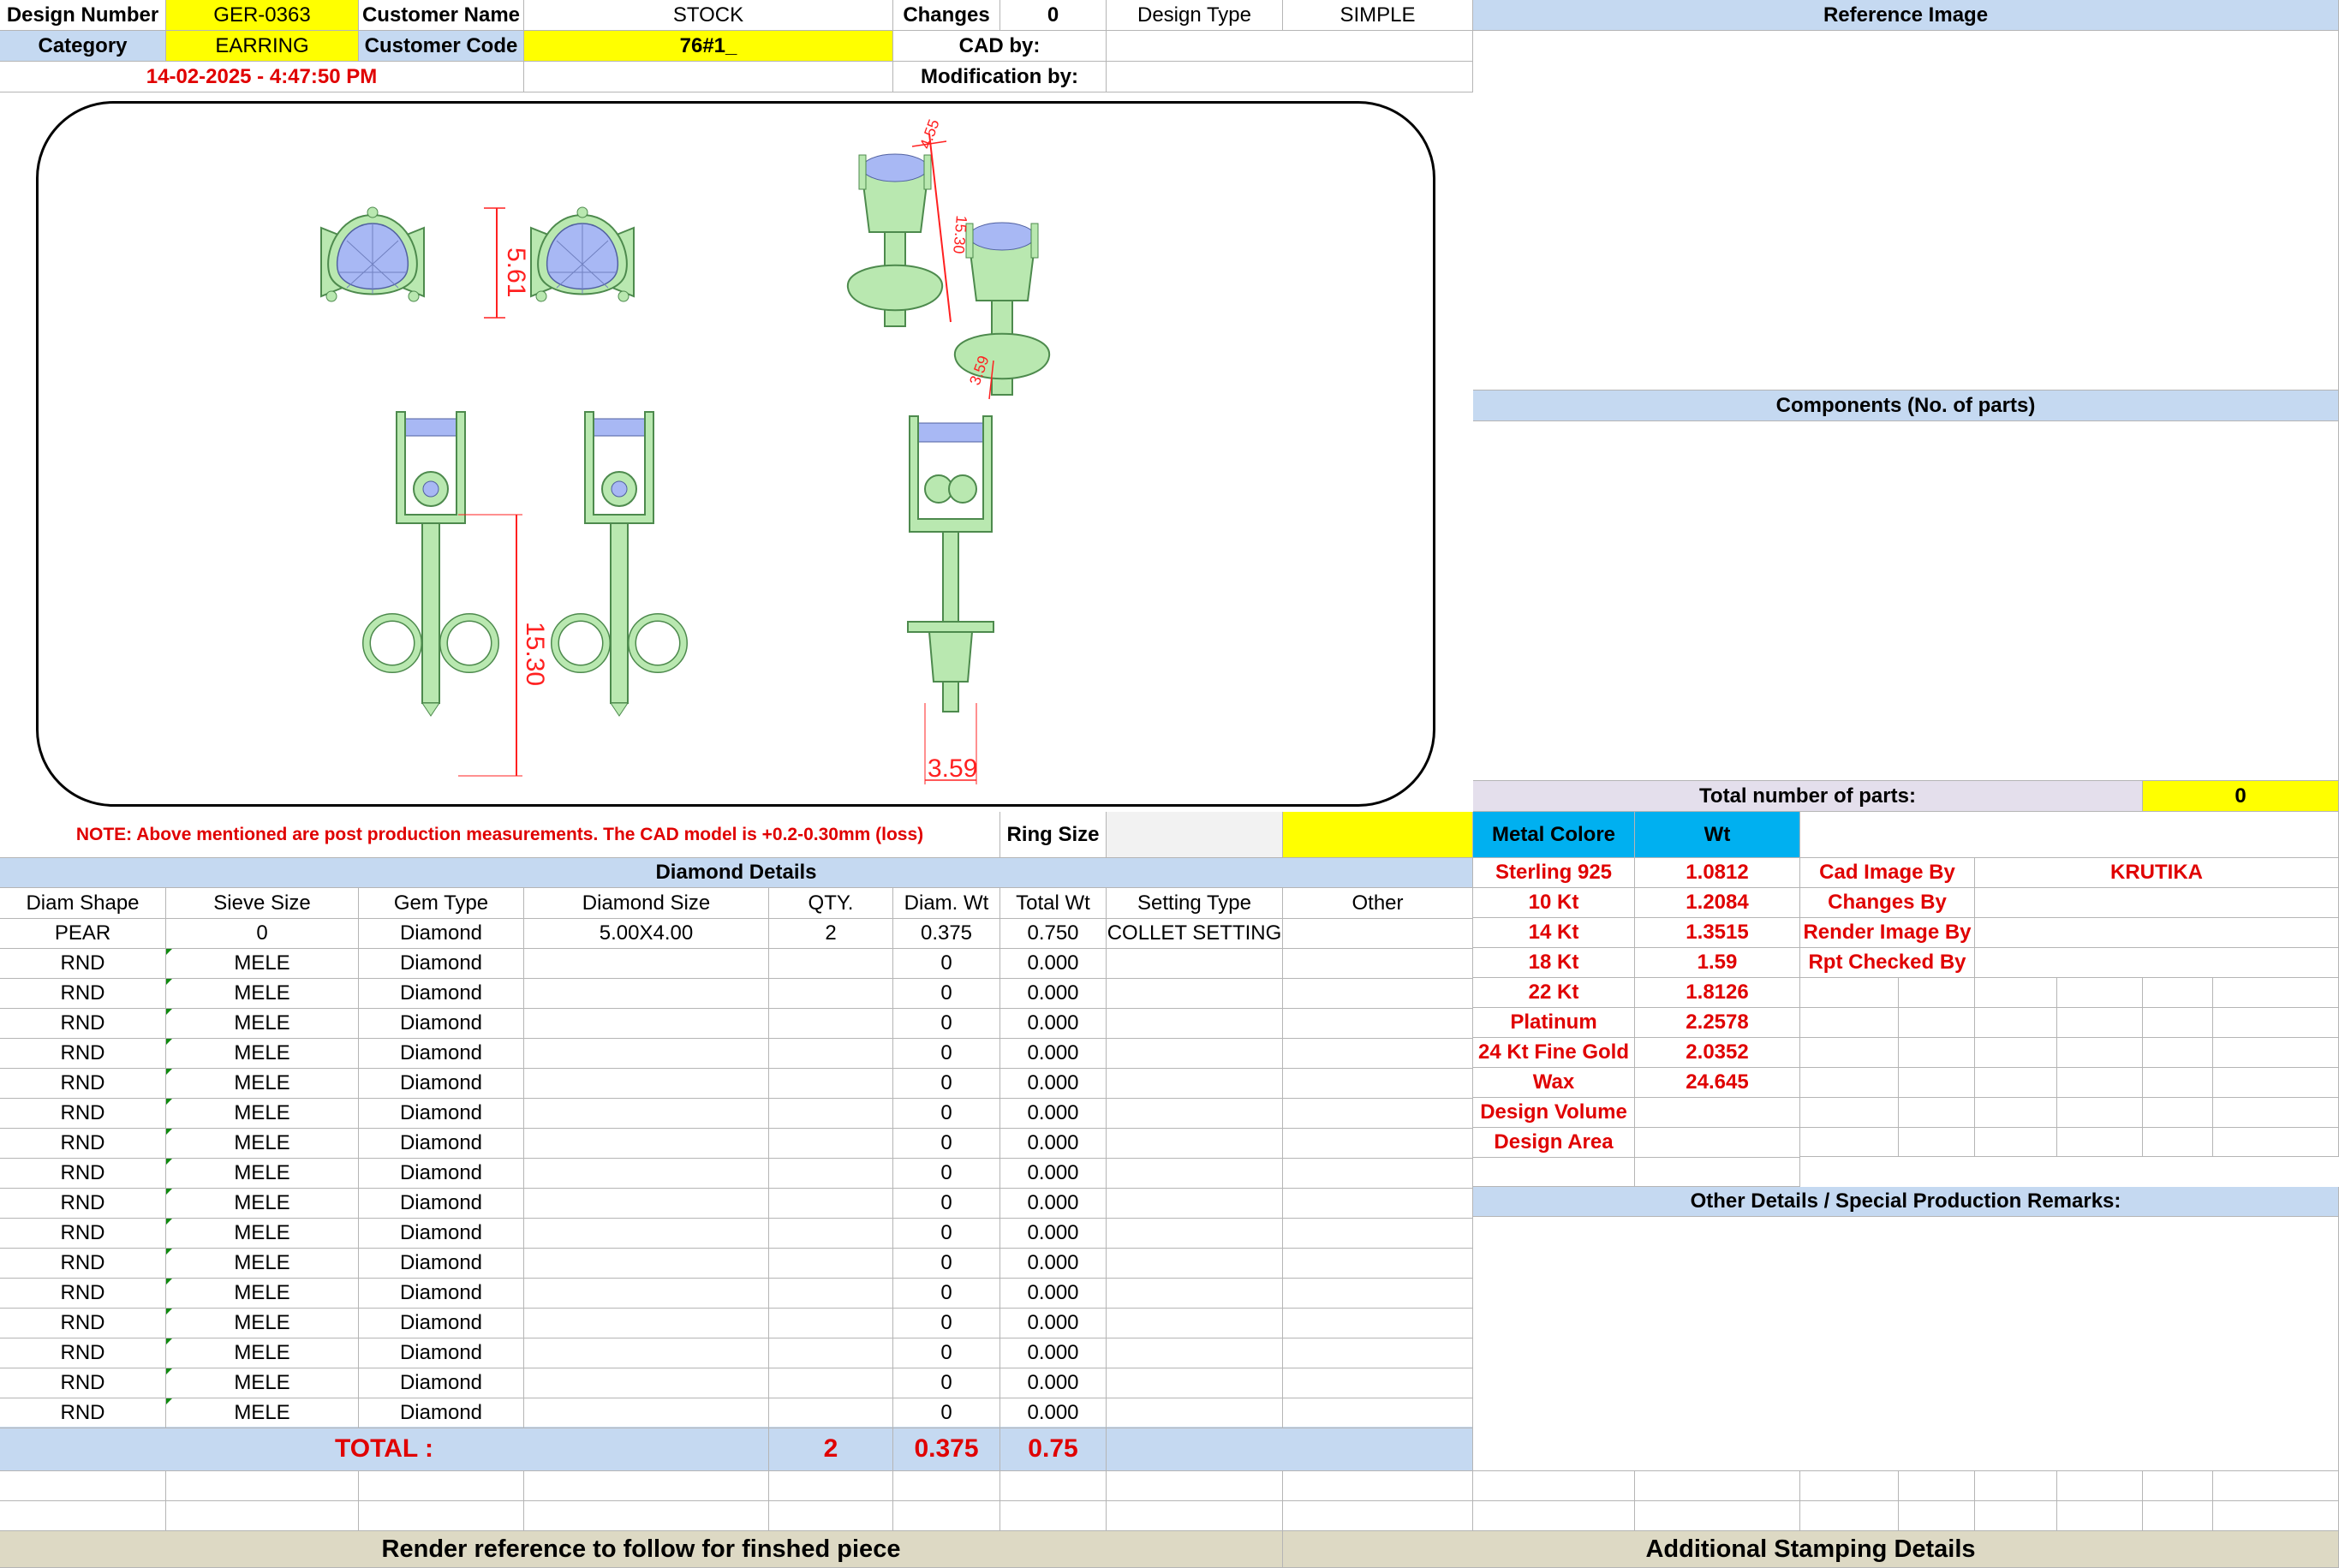 Image resolution: width=2339 pixels, height=1568 pixels. What do you see at coordinates (708, 77) in the screenshot?
I see `blank-header-cell` at bounding box center [708, 77].